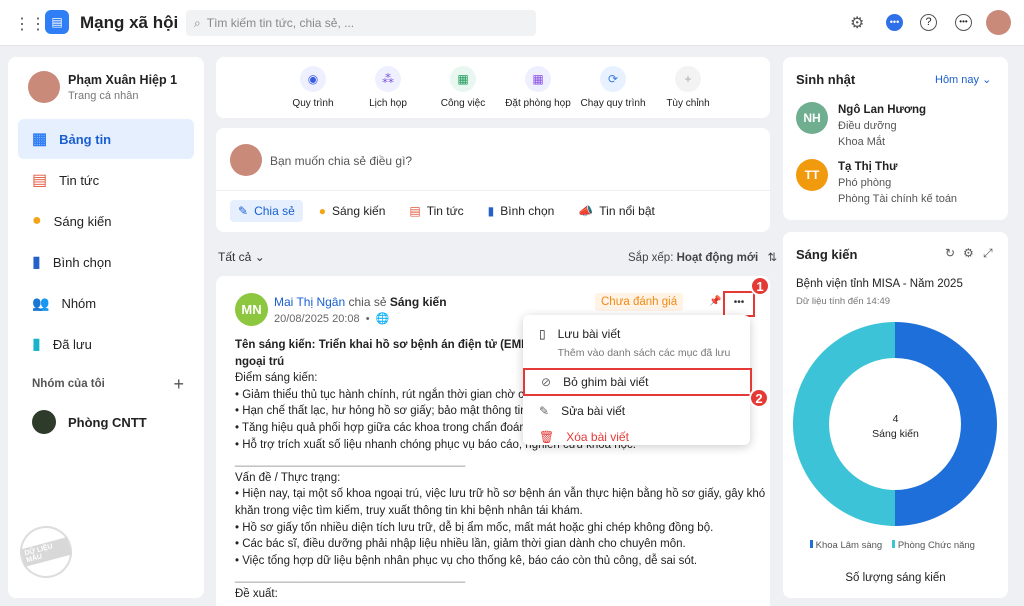 Image resolution: width=1024 pixels, height=606 pixels. I want to click on person-avatar: TT, so click(812, 175).